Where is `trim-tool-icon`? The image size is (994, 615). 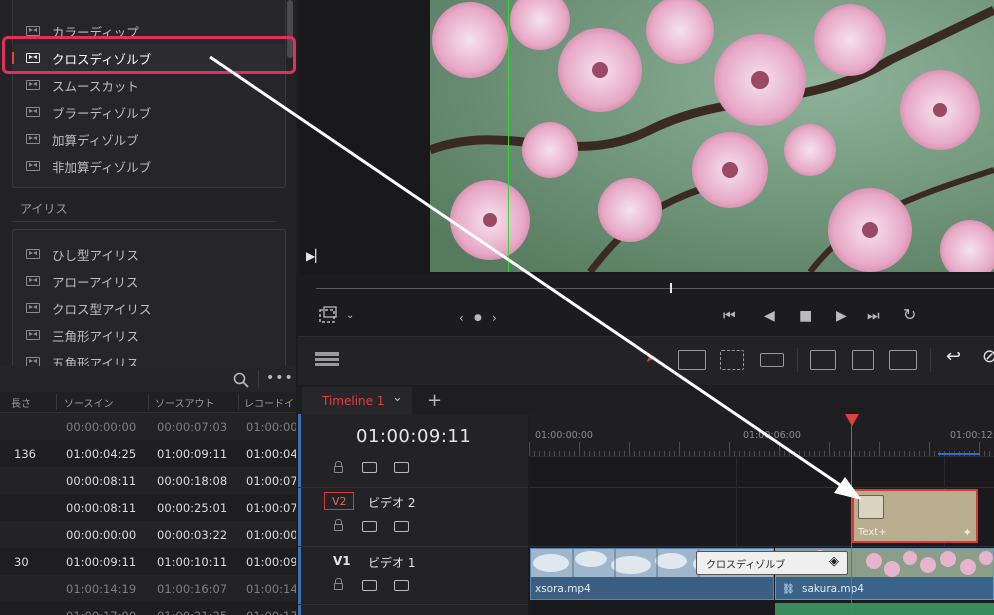 trim-tool-icon is located at coordinates (692, 360).